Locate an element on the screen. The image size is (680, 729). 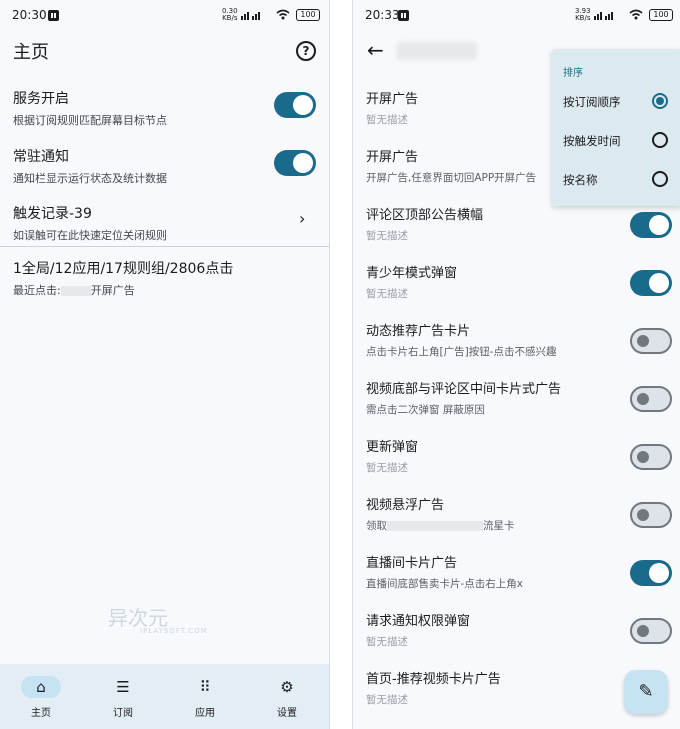
rule-desc: 领取 流星卡 is located at coordinates (440, 526).